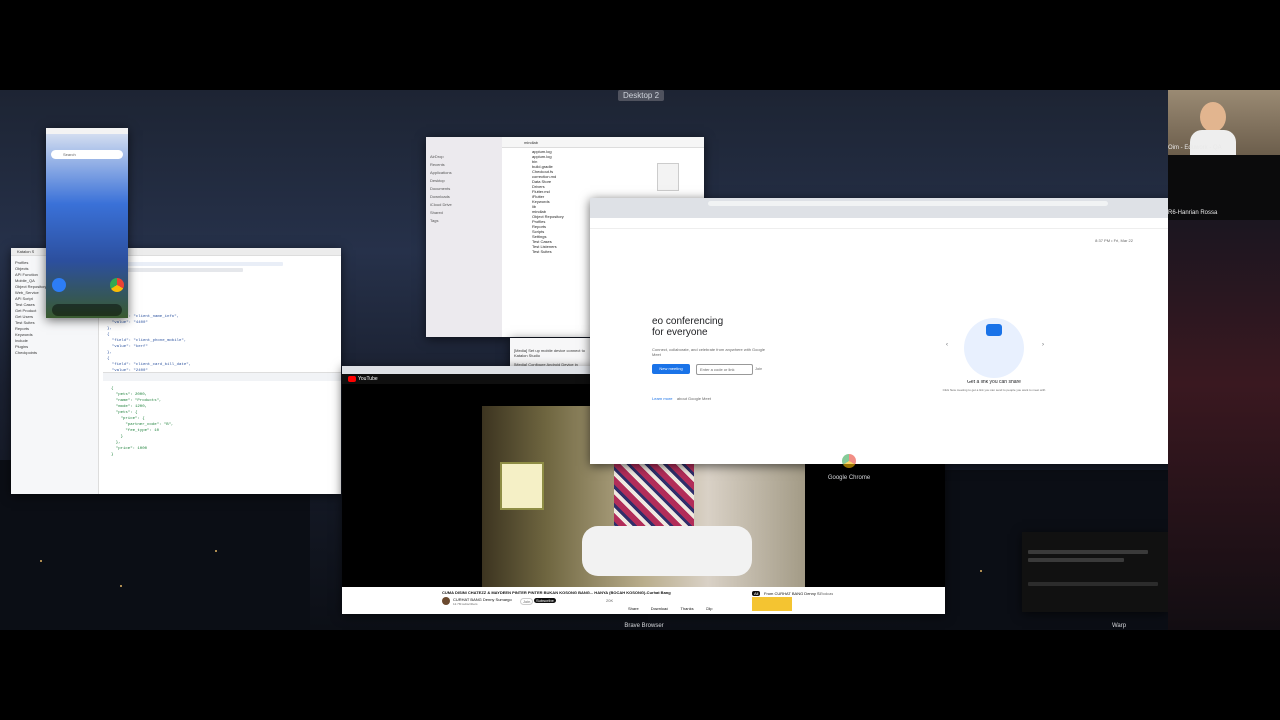  I want to click on join-meeting-button: Join, so click(758, 368).